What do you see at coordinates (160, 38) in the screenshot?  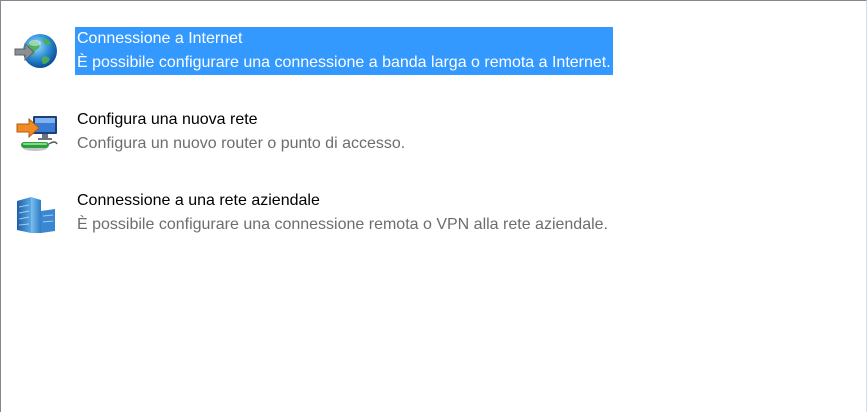 I see `option-title: Connessione a Internet` at bounding box center [160, 38].